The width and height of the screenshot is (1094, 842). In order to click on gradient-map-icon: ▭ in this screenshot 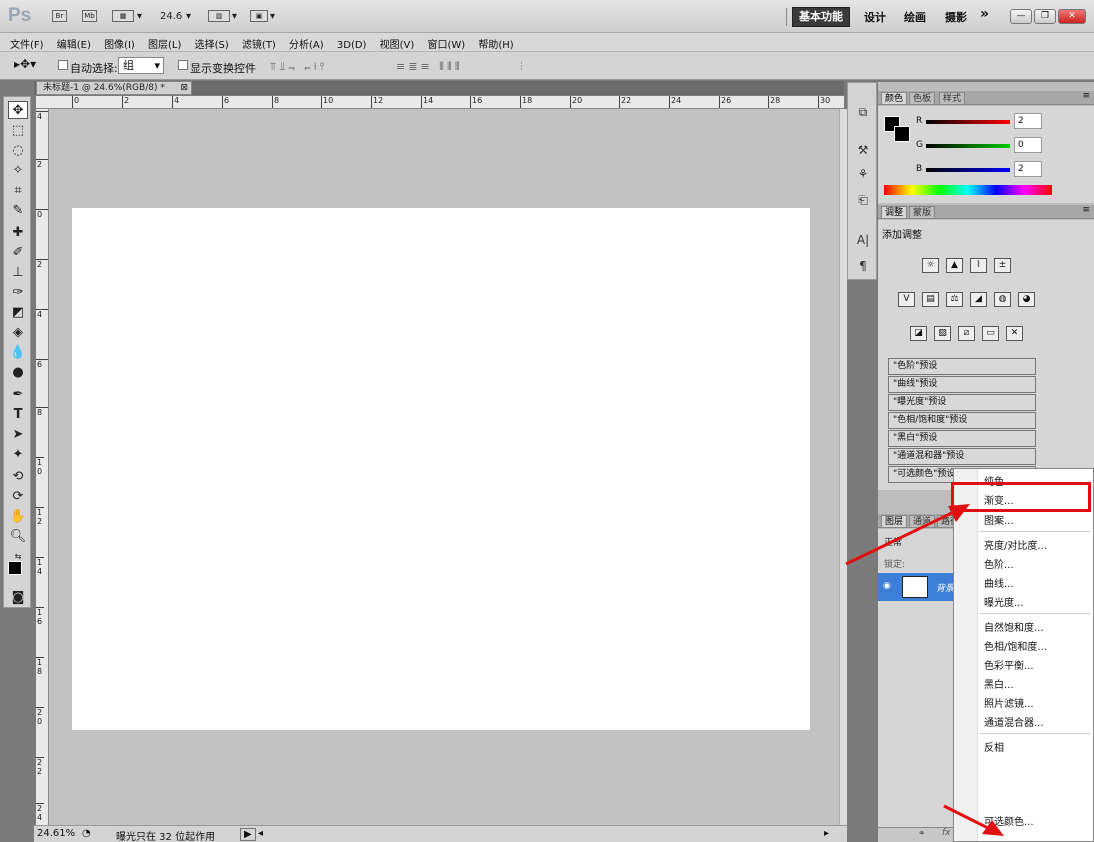, I will do `click(990, 333)`.